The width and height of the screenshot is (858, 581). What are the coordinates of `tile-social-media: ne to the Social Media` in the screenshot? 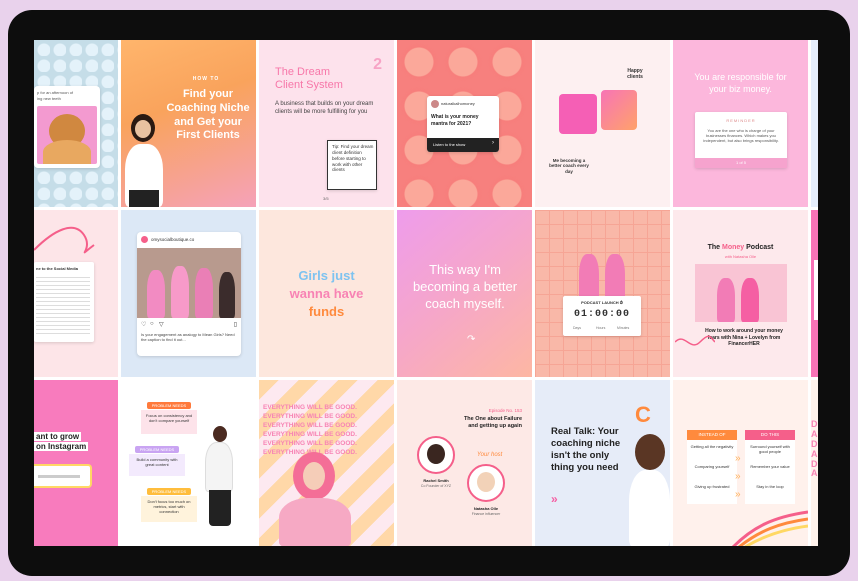 It's located at (76, 293).